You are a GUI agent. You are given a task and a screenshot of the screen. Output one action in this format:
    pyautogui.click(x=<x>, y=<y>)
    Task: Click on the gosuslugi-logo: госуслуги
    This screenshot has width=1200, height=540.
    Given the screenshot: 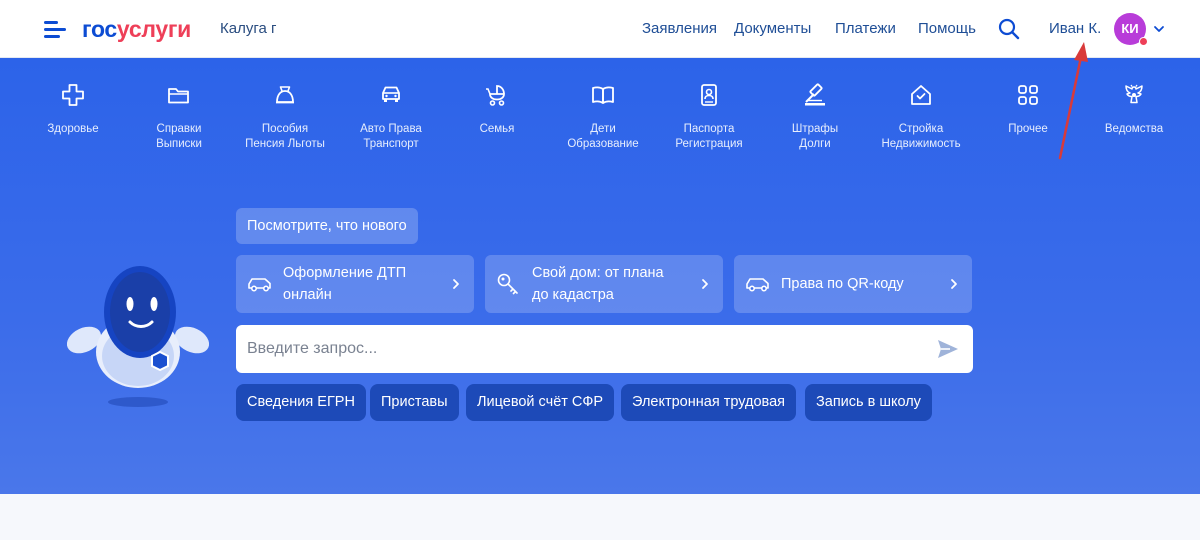 What is the action you would take?
    pyautogui.click(x=136, y=29)
    